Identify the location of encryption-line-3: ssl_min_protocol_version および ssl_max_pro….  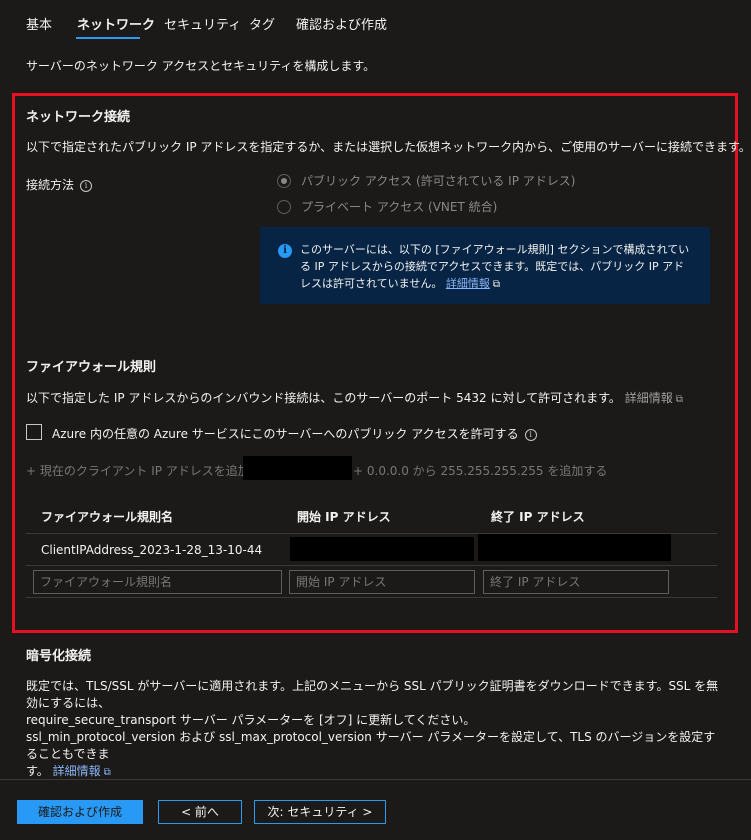
(371, 745).